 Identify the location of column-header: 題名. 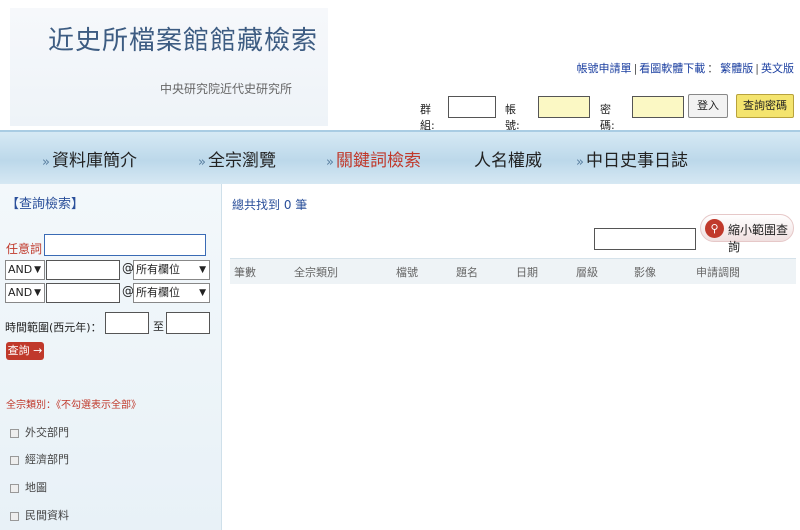
(467, 272).